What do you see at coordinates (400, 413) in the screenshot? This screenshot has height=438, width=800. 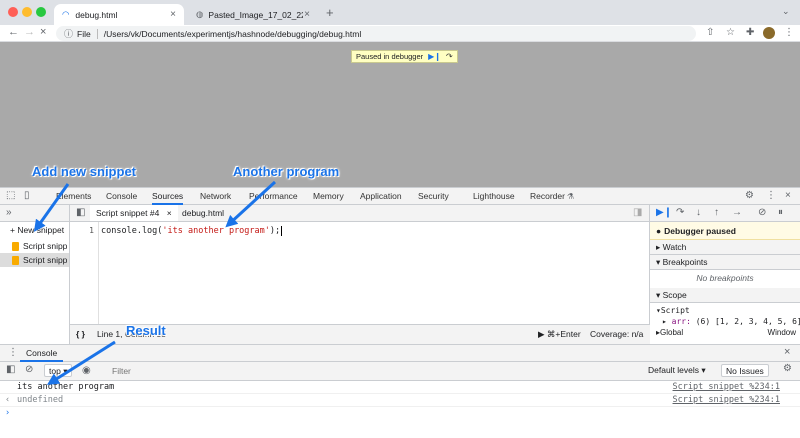 I see `console-prompt: ›` at bounding box center [400, 413].